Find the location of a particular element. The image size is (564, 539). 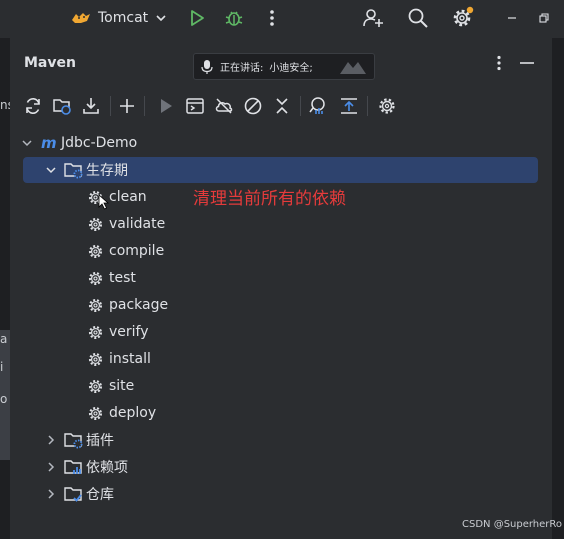

repositories-label: 仓库 is located at coordinates (100, 495).